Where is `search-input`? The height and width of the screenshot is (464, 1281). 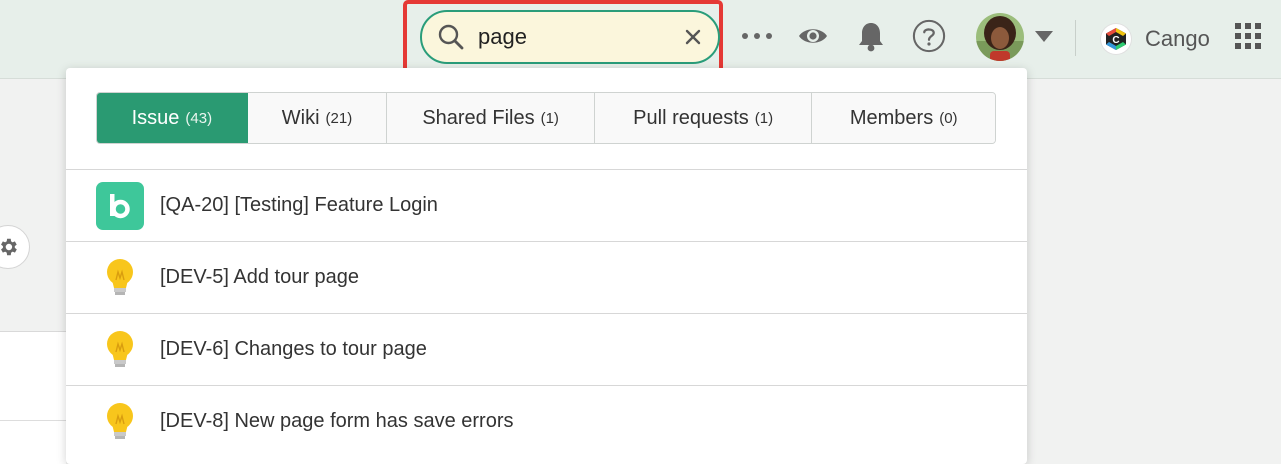 search-input is located at coordinates (573, 37).